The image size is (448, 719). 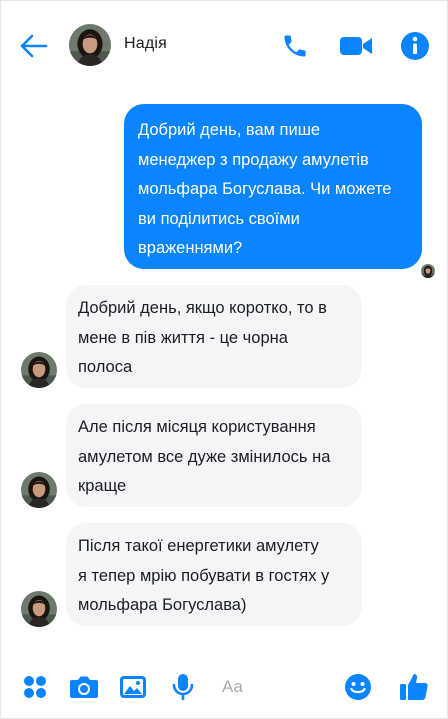 I want to click on message-line: мольфара Богуслава), so click(x=162, y=605).